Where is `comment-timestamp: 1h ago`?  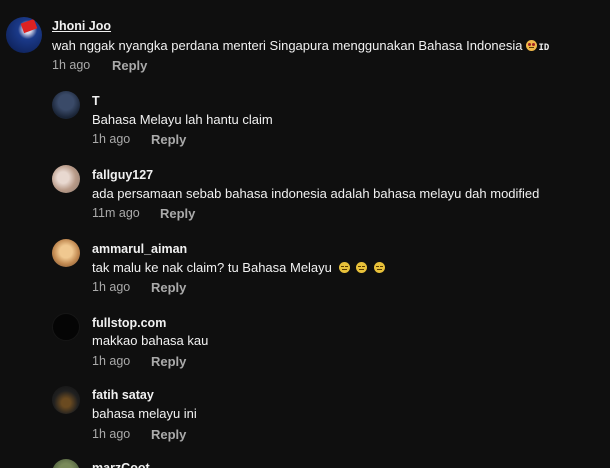 comment-timestamp: 1h ago is located at coordinates (71, 65).